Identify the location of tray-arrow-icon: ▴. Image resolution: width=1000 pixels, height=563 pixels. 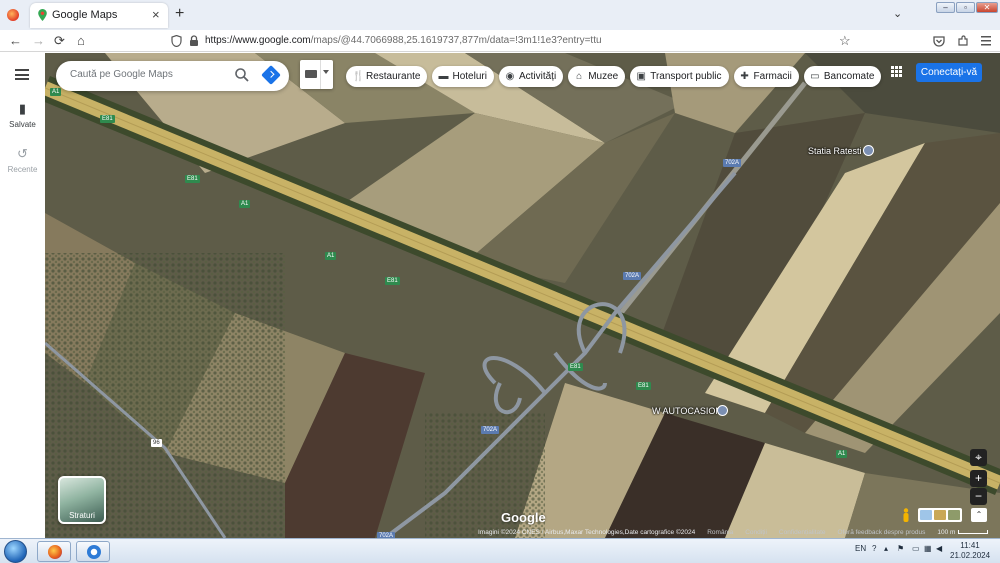
(886, 548).